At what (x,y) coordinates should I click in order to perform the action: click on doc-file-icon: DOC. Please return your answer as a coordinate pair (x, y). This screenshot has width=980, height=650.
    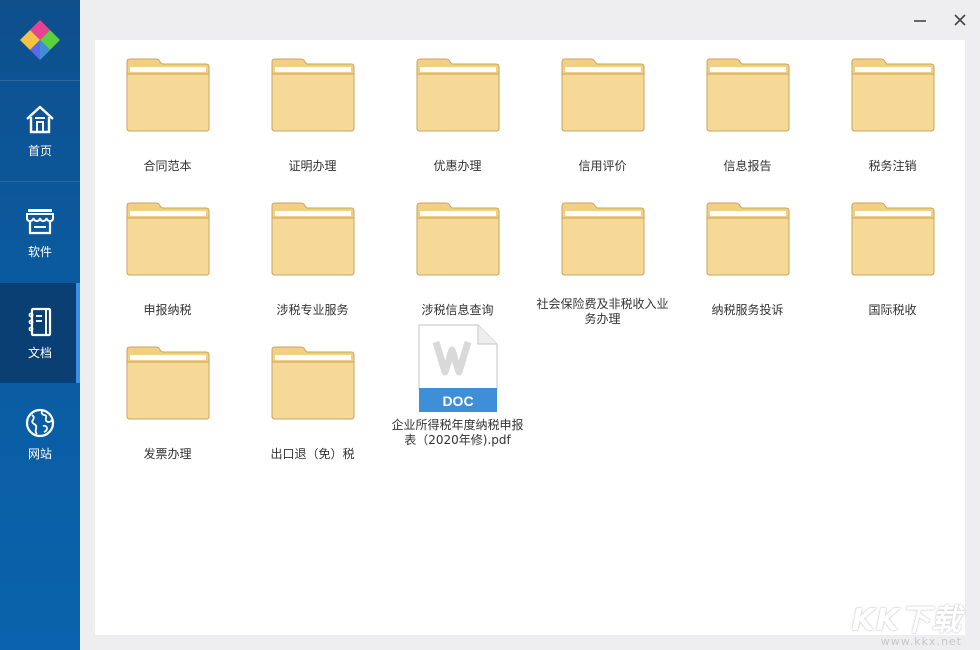
    Looking at the image, I should click on (457, 368).